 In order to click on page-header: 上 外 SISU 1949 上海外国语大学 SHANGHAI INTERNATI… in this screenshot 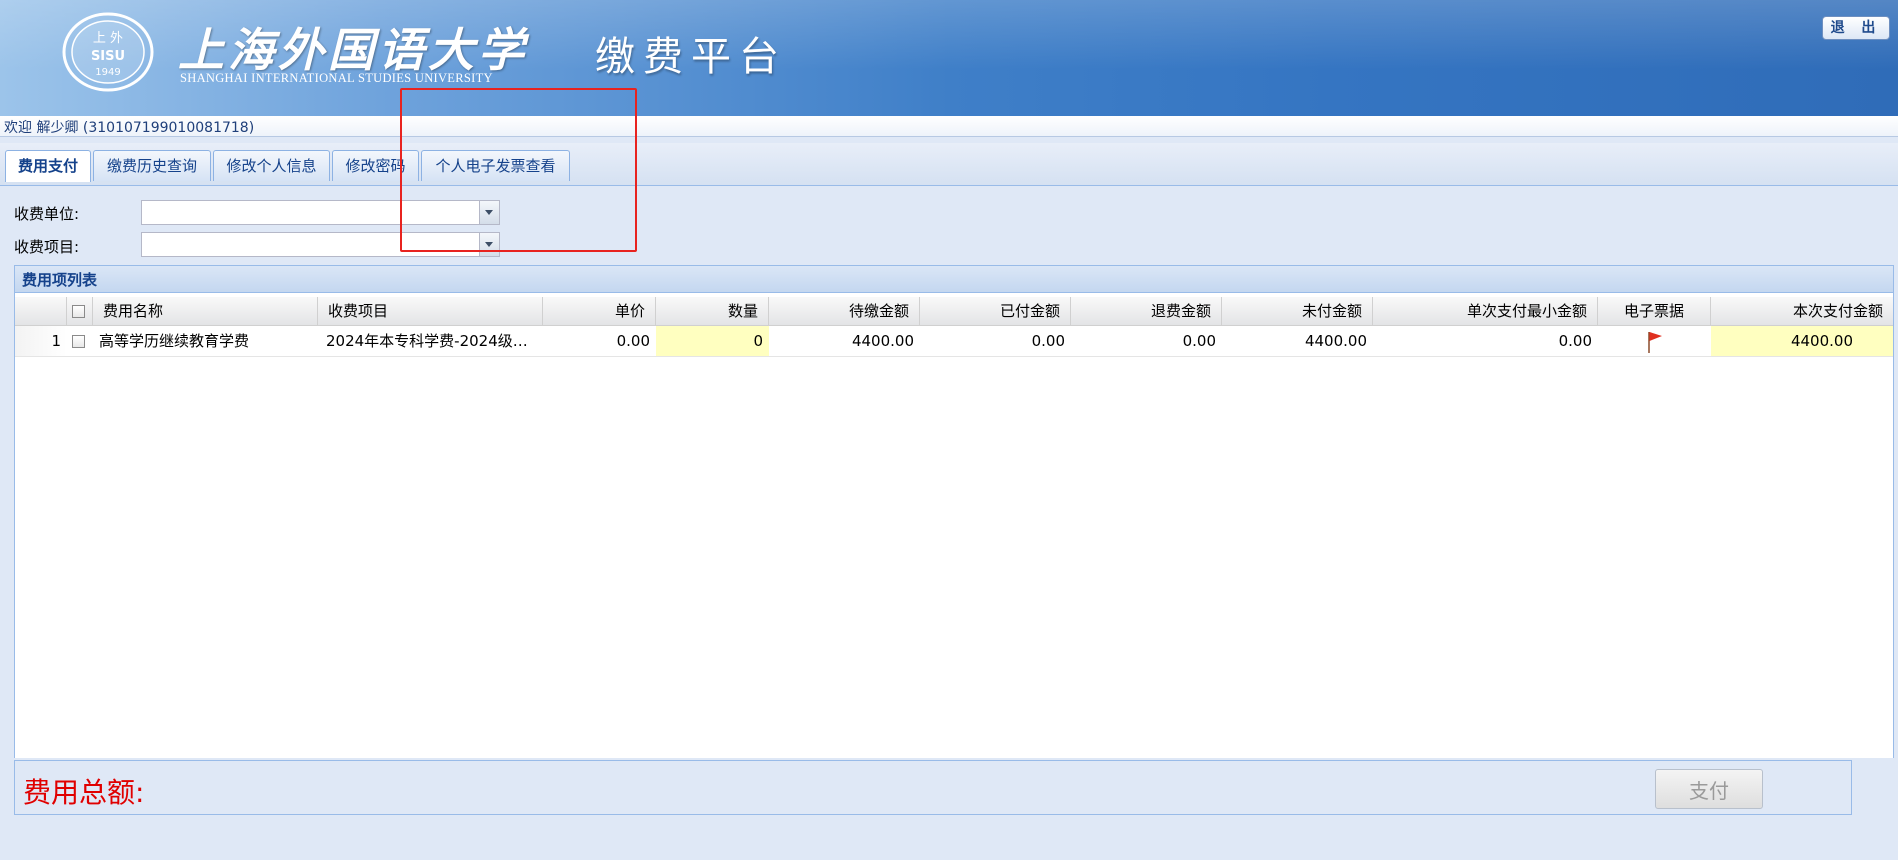, I will do `click(949, 58)`.